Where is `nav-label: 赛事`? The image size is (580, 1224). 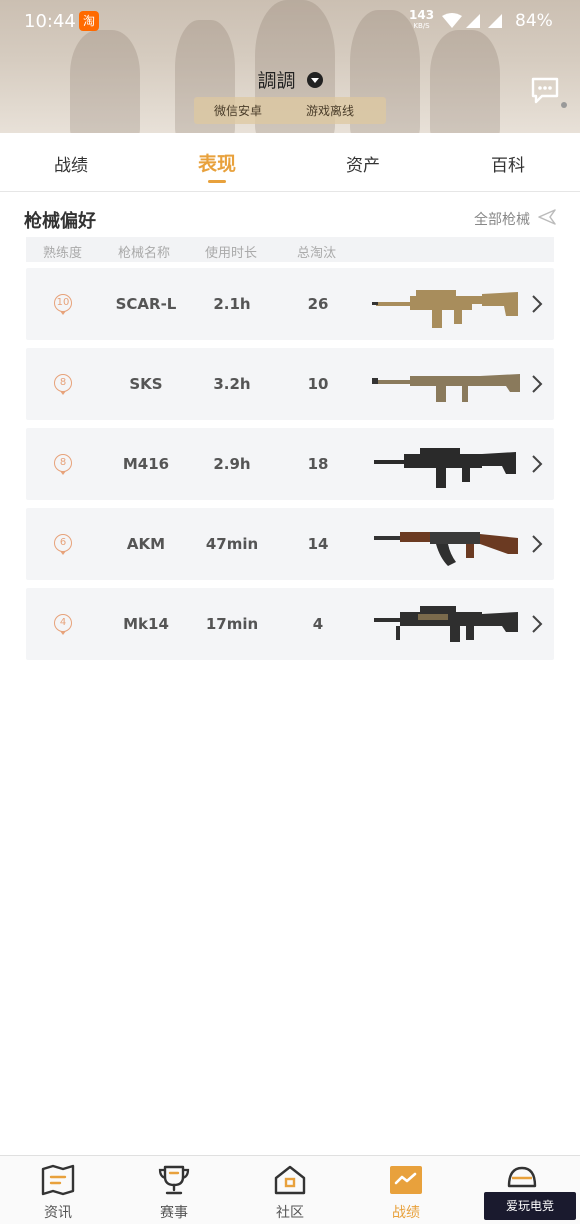 nav-label: 赛事 is located at coordinates (174, 1213).